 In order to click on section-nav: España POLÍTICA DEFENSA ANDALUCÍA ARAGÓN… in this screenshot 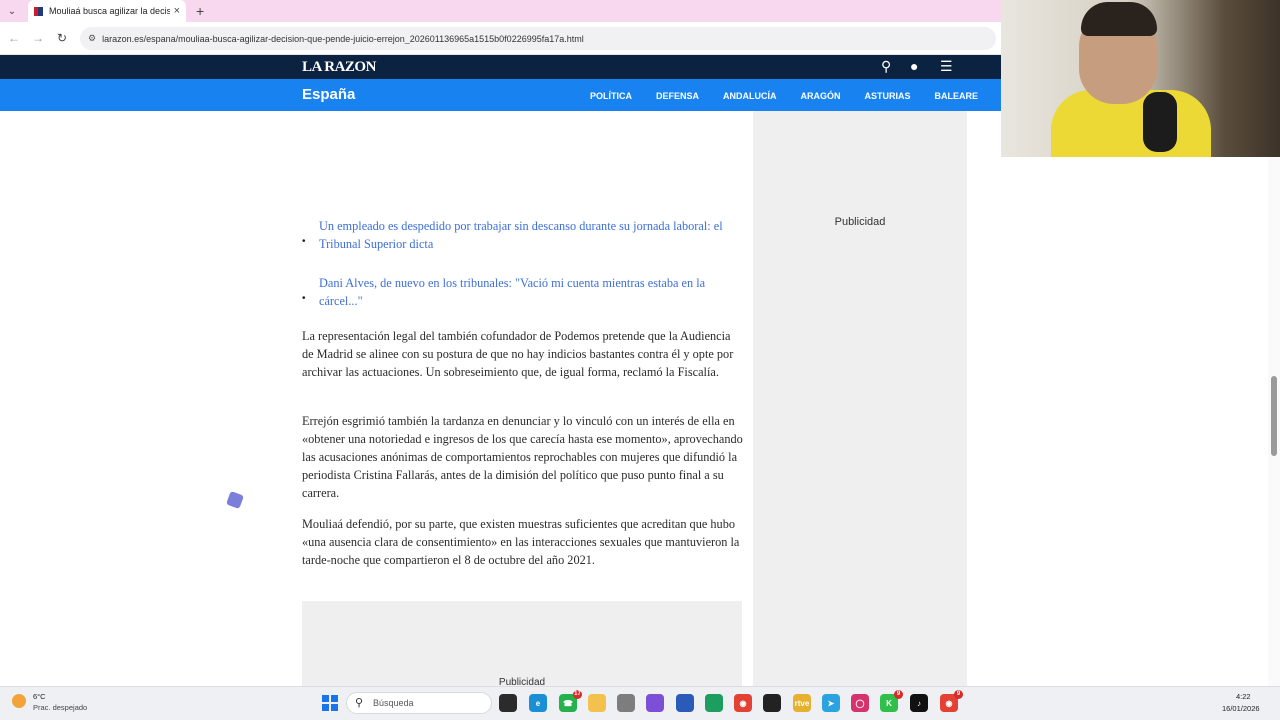, I will do `click(500, 95)`.